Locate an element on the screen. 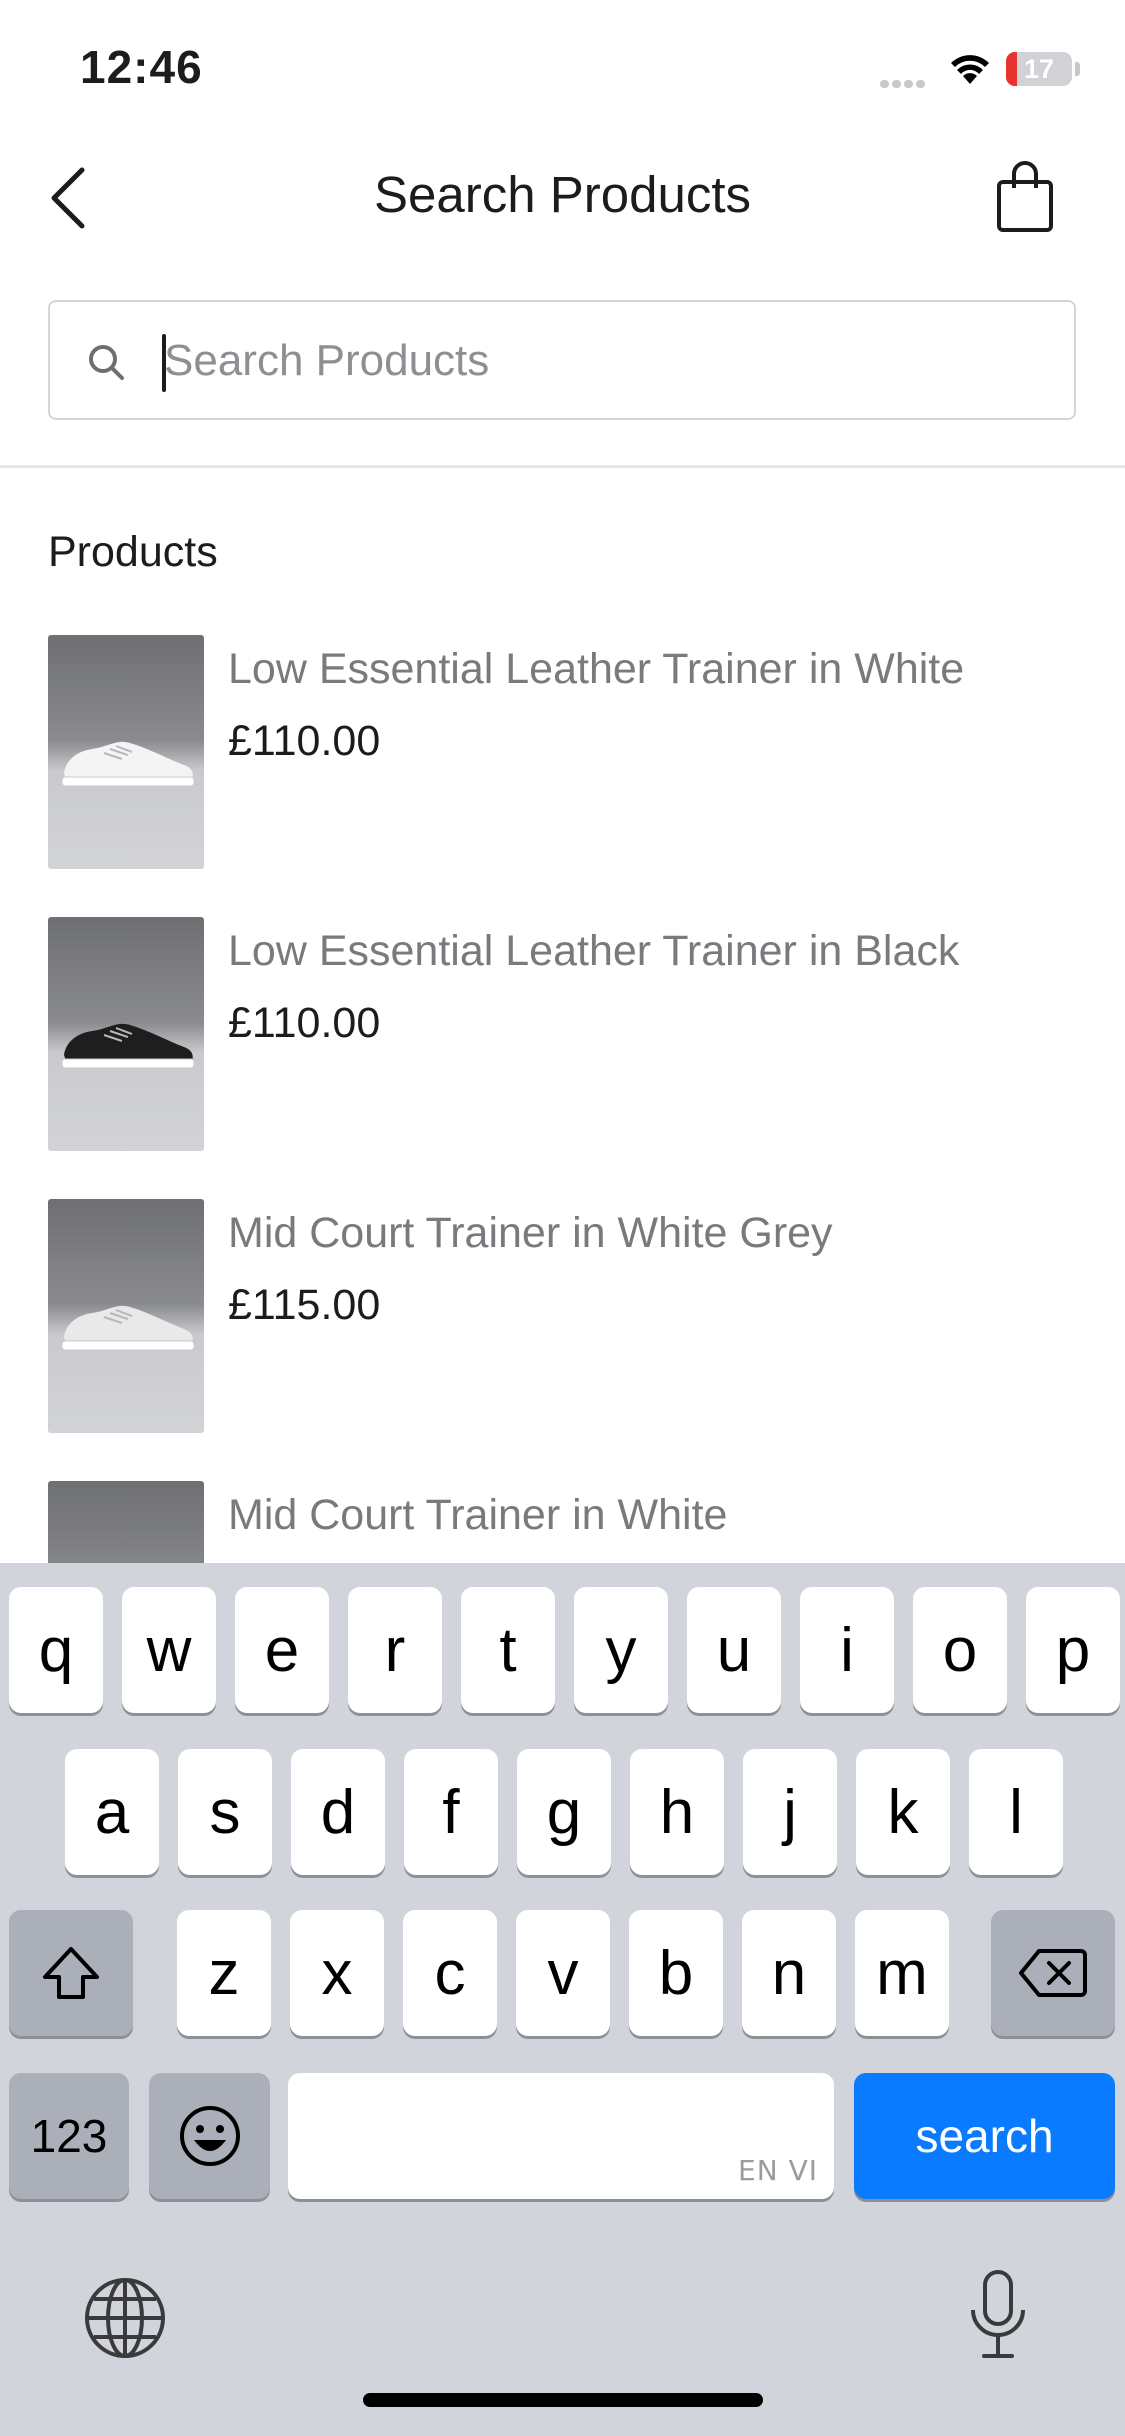  home-indicator is located at coordinates (563, 2400).